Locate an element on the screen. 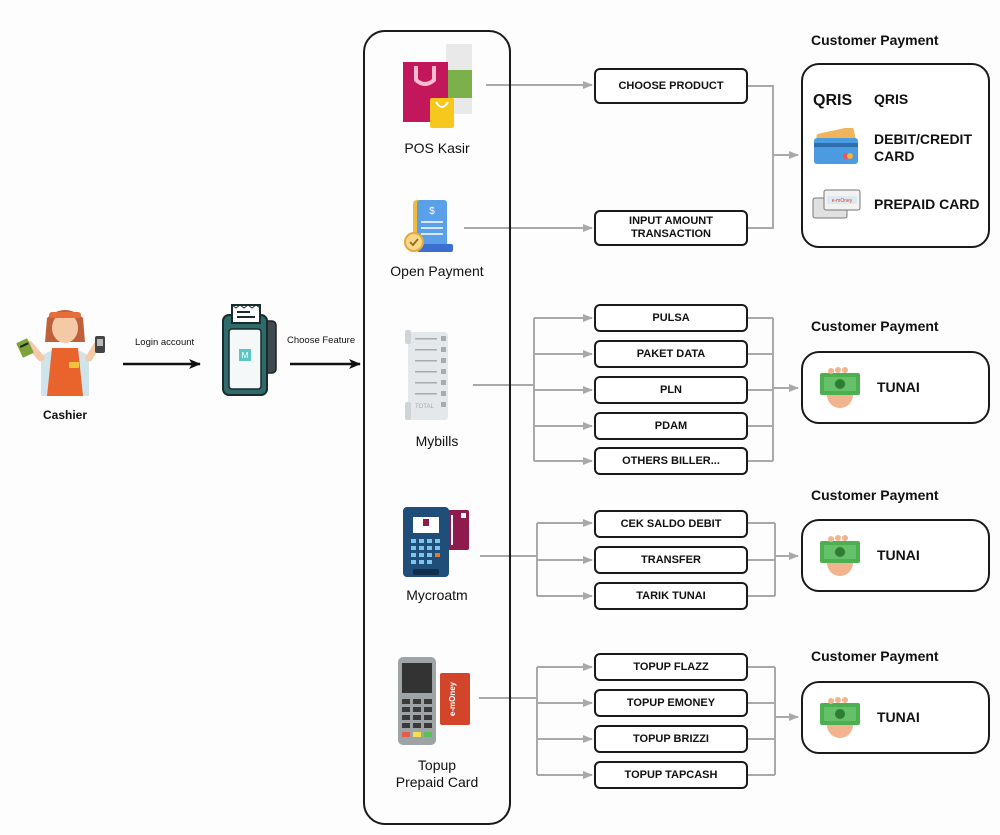  payment-label-qris: QRIS is located at coordinates (891, 98).